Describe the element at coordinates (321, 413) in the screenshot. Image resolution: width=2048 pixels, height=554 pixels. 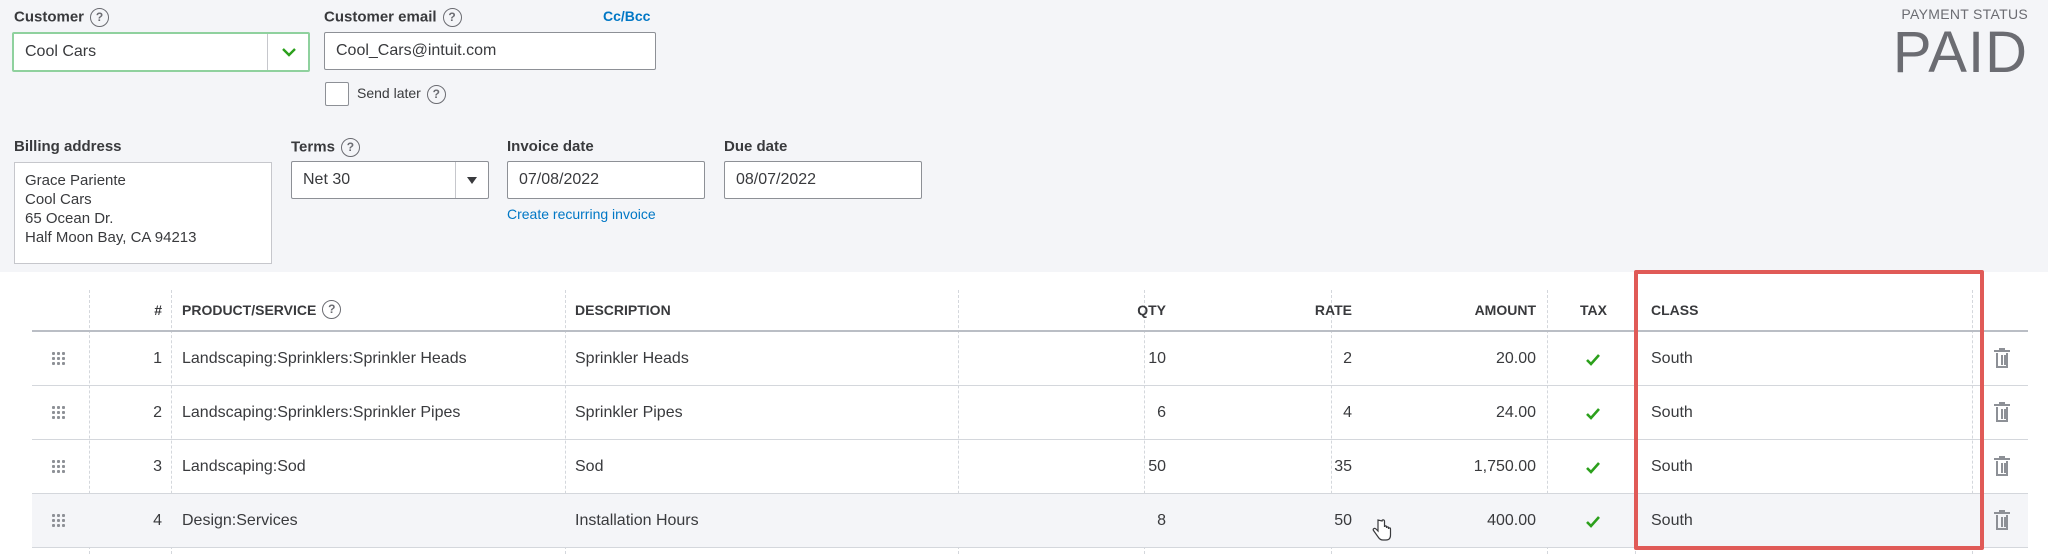
I see `product-cell: Landscaping:Sprinklers:Sprinkler Pipes` at that location.